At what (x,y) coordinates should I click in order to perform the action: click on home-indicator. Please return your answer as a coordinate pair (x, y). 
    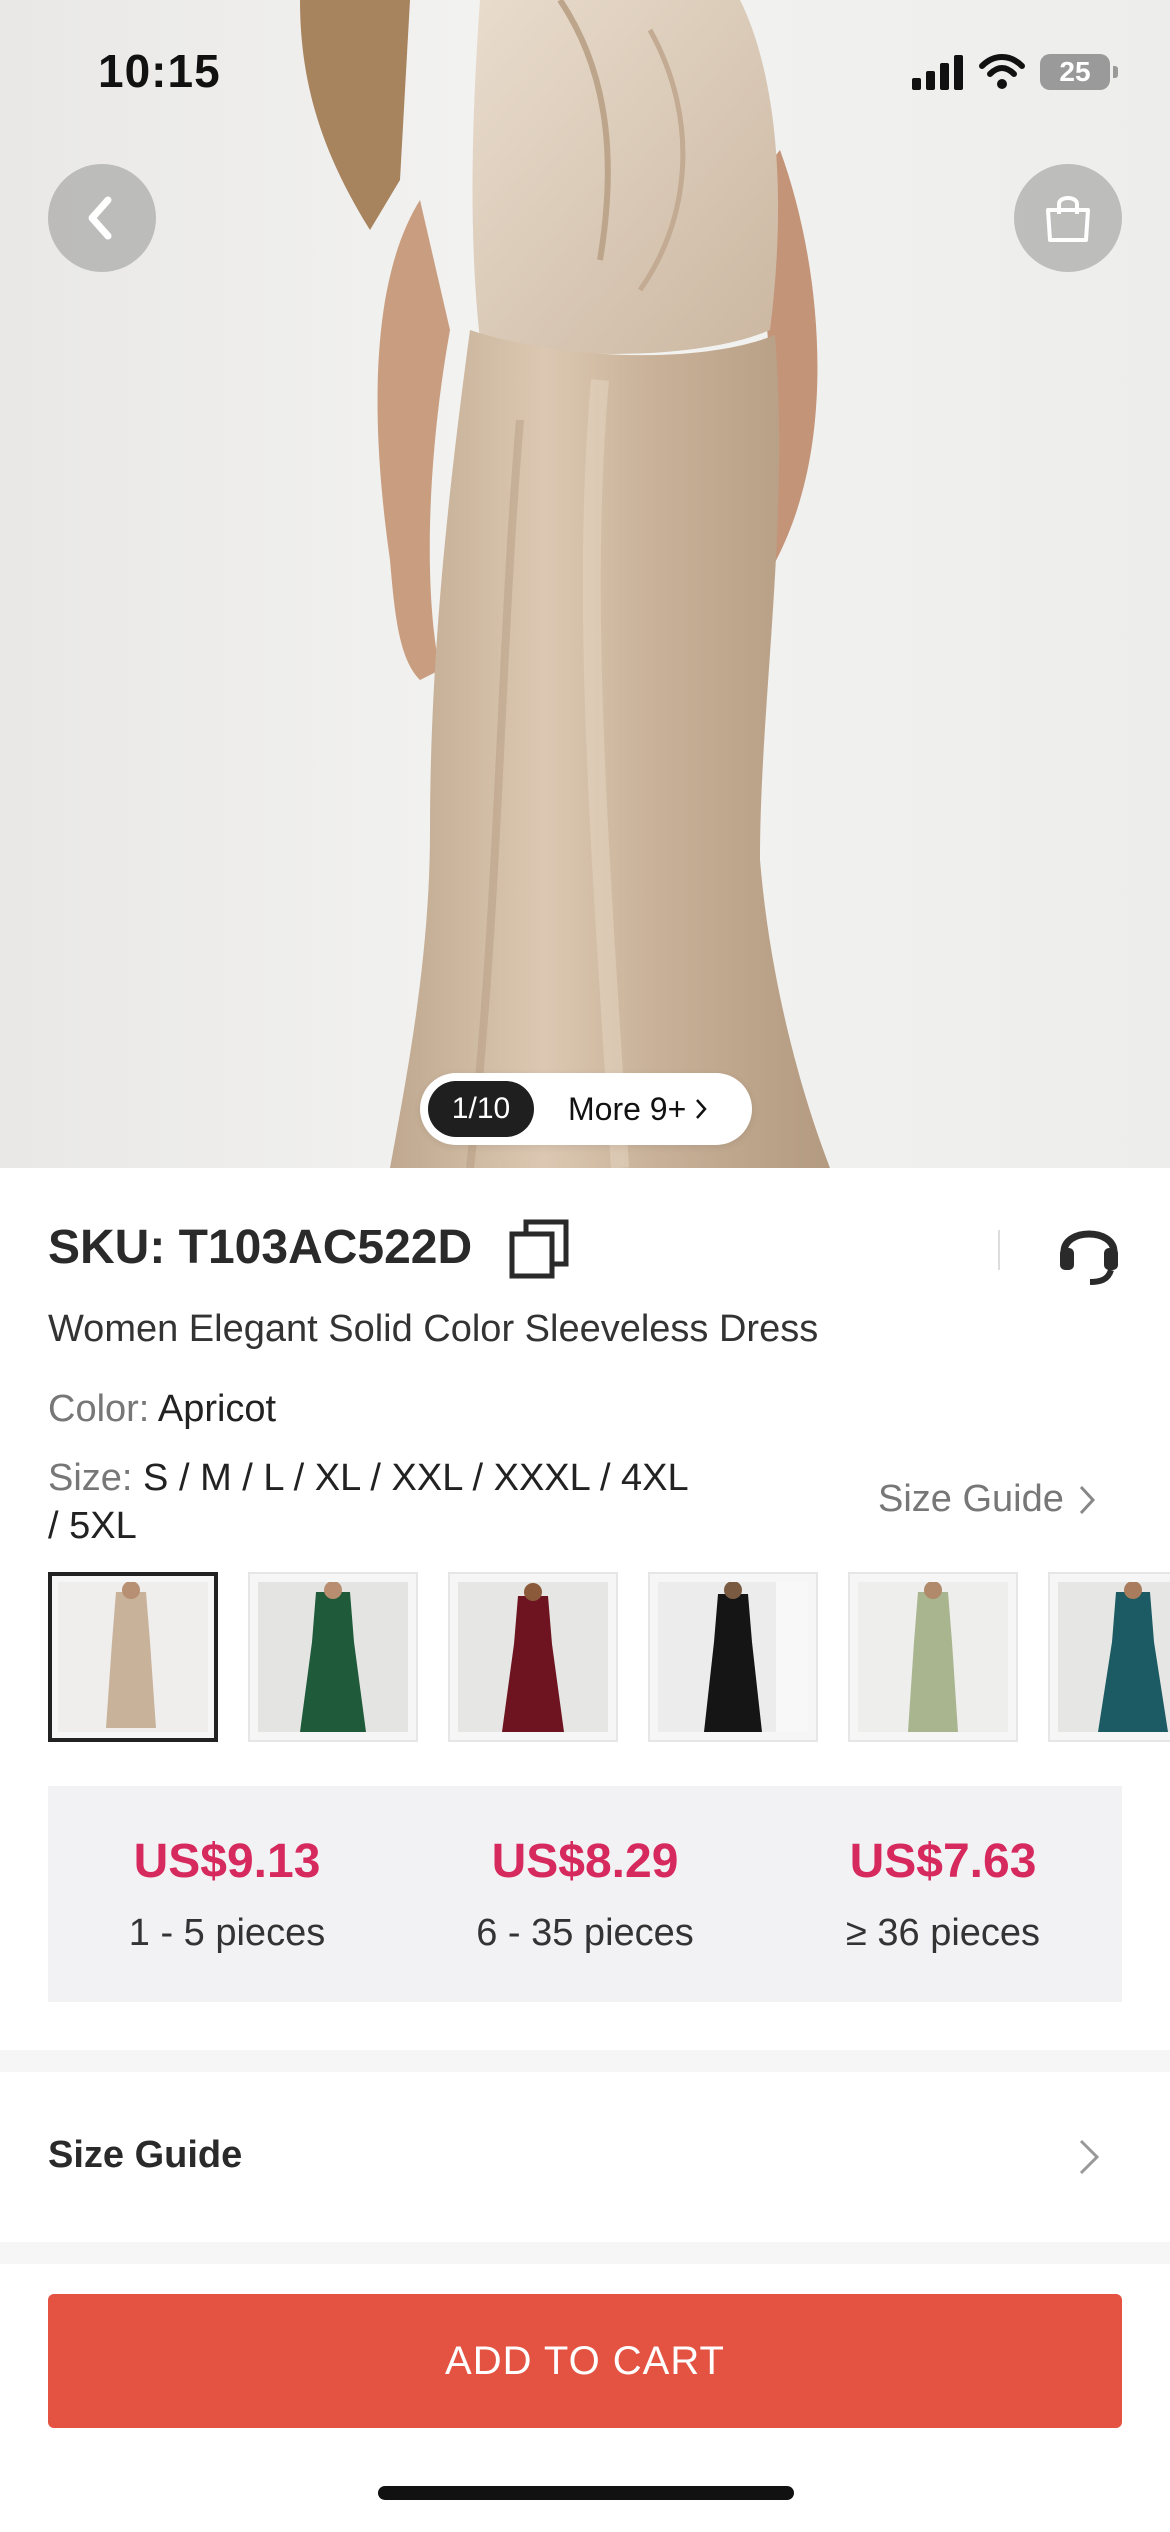
    Looking at the image, I should click on (586, 2493).